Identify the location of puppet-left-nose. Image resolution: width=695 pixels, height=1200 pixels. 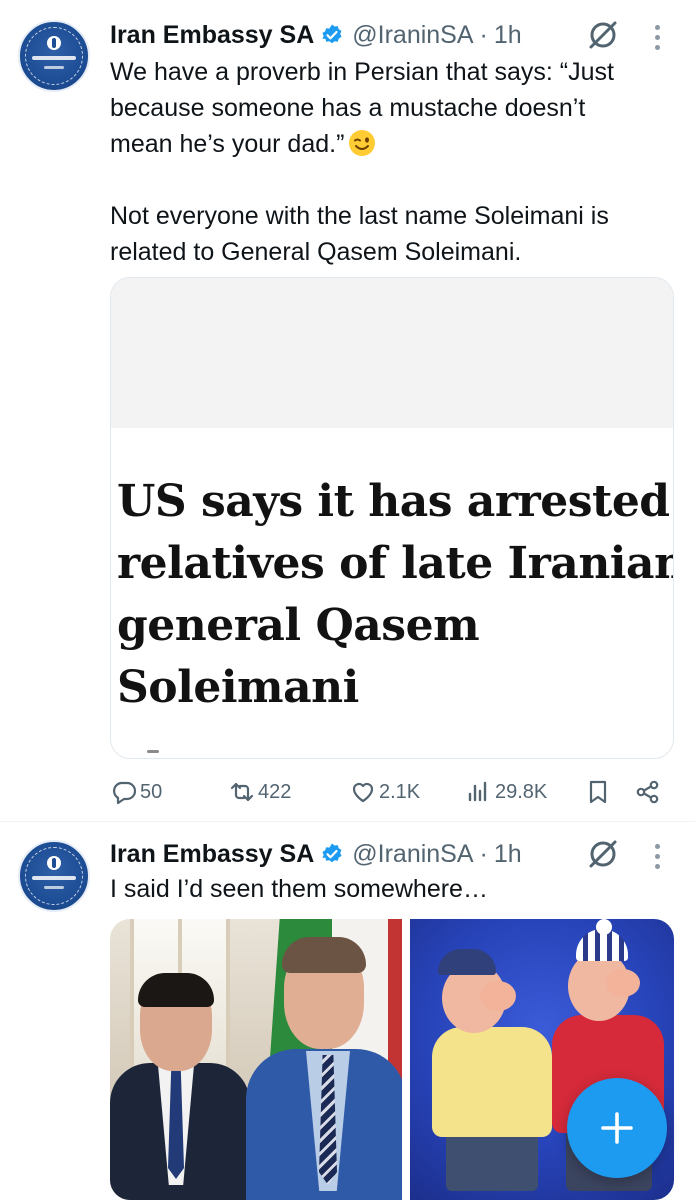
(498, 996).